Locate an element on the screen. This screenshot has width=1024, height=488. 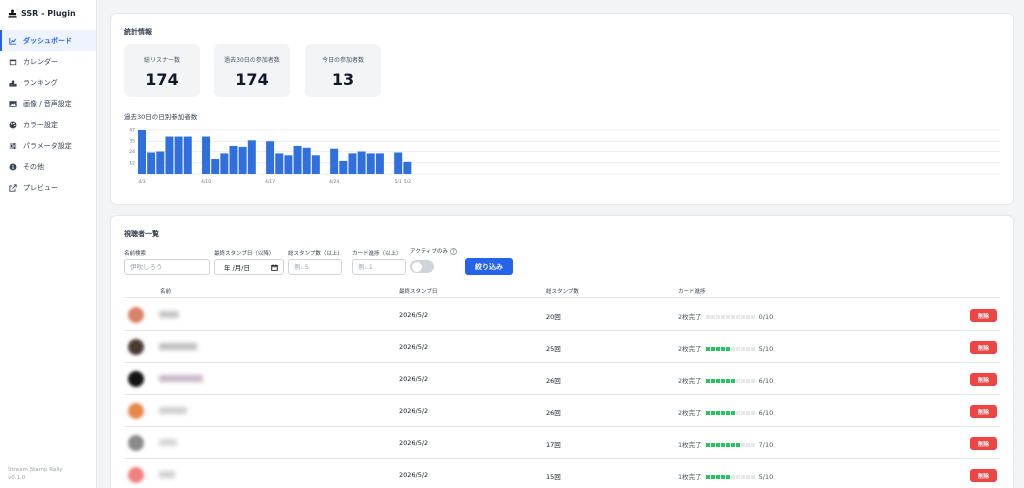
bar-4/25 is located at coordinates (343, 167).